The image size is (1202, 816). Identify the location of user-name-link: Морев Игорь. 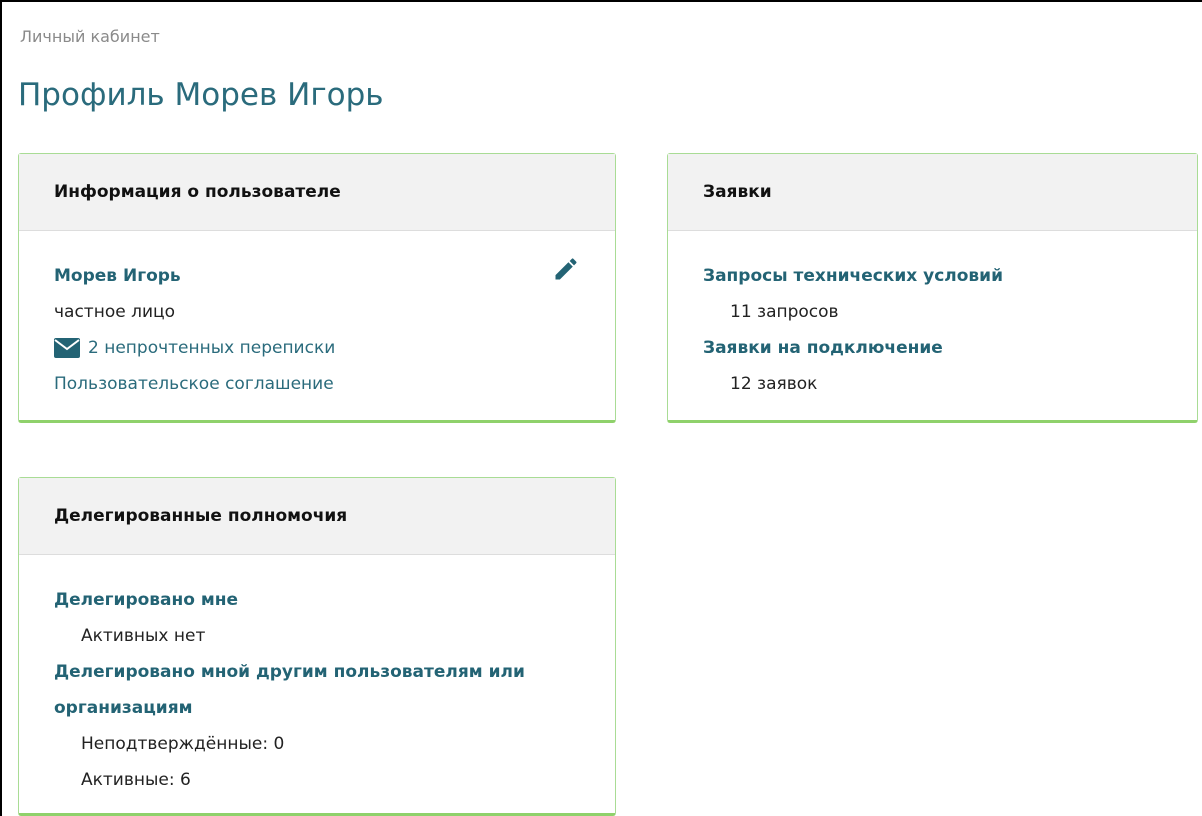
(317, 276).